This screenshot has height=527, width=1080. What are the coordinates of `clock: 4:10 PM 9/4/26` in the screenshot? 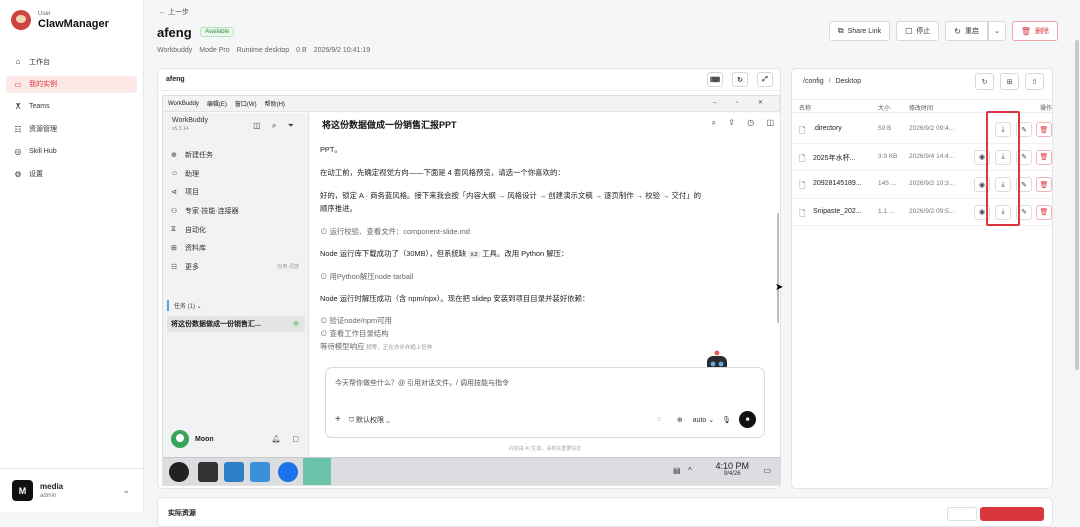 It's located at (732, 469).